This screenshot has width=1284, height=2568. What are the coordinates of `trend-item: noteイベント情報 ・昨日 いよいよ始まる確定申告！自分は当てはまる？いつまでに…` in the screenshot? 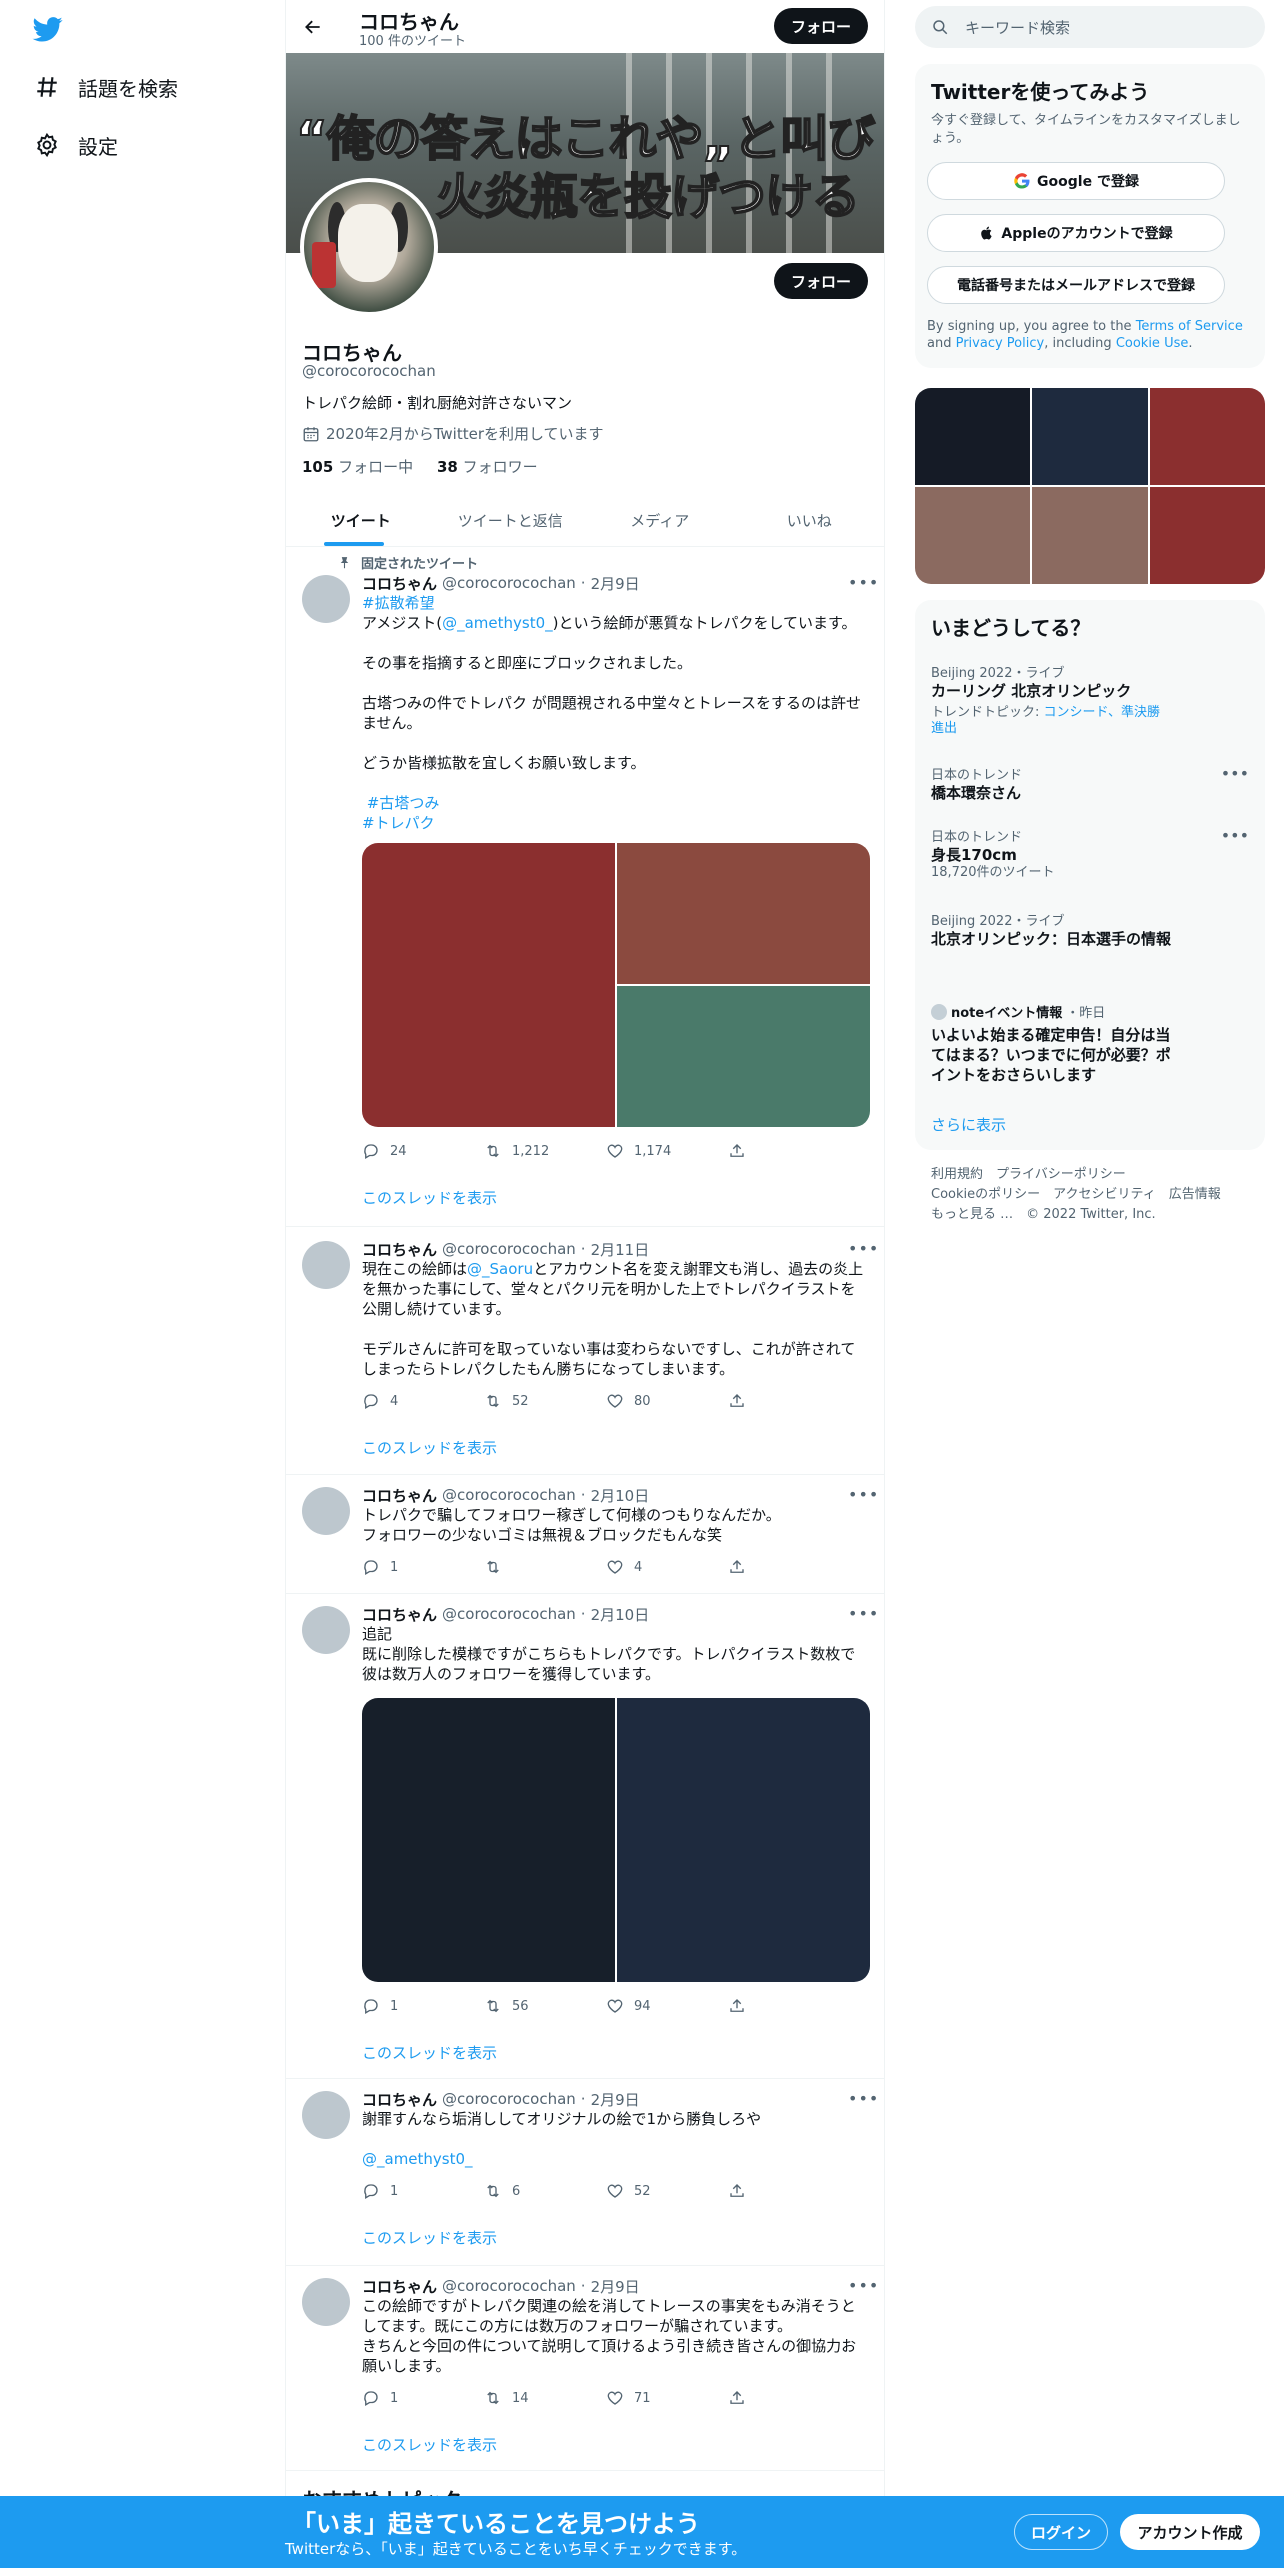 It's located at (1056, 1043).